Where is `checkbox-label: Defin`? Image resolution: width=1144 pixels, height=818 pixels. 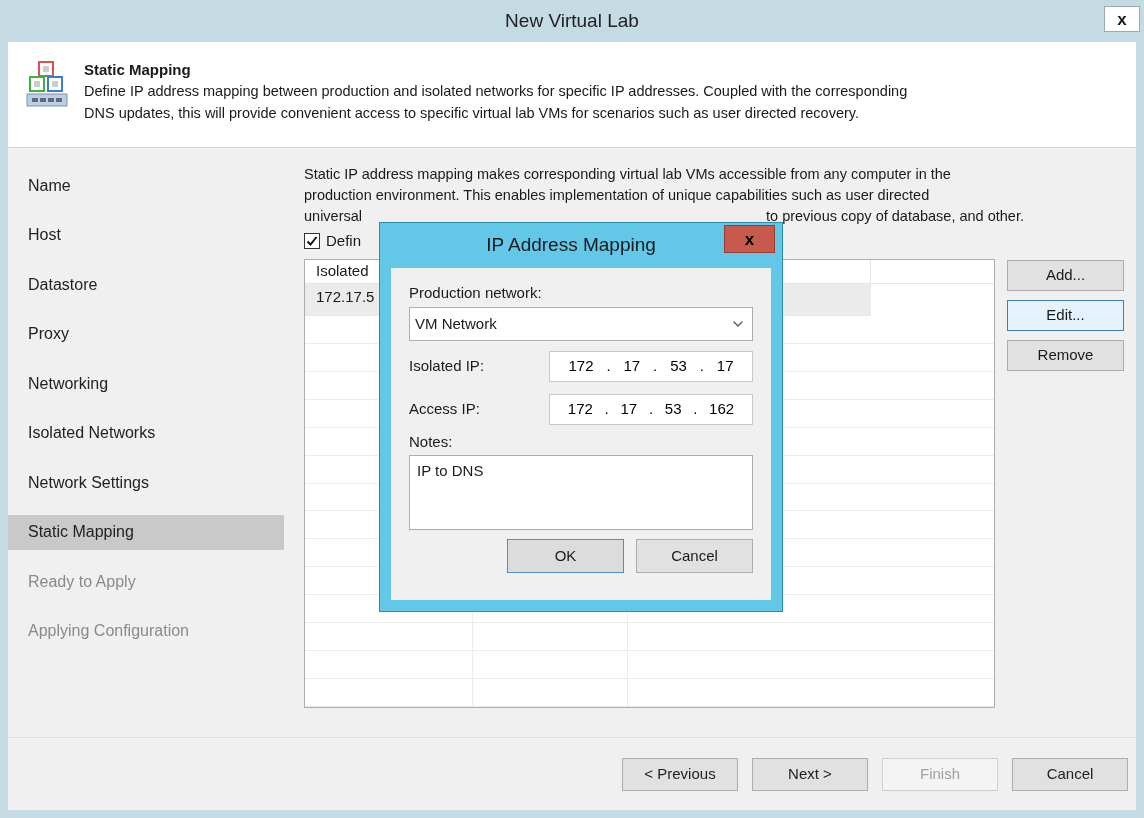 checkbox-label: Defin is located at coordinates (344, 240).